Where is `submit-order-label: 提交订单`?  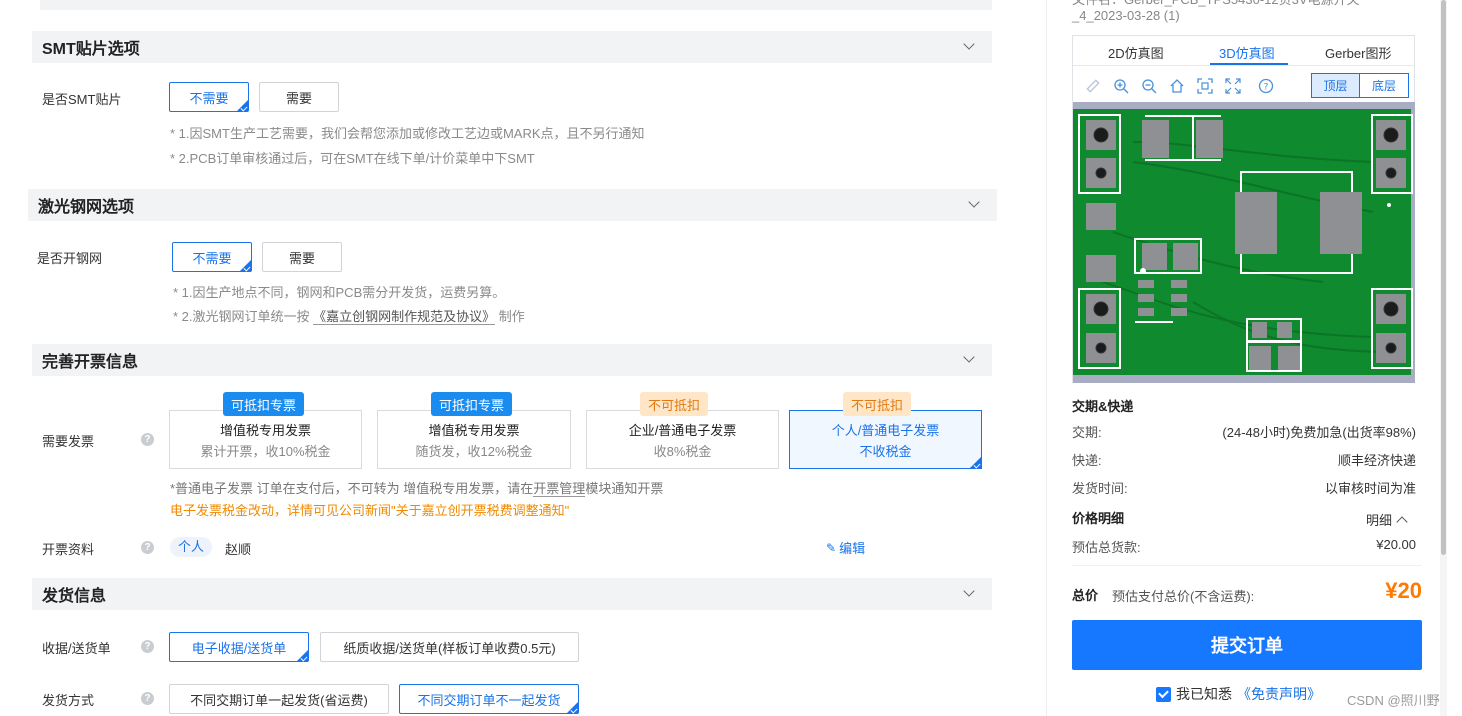
submit-order-label: 提交订单 is located at coordinates (1247, 646).